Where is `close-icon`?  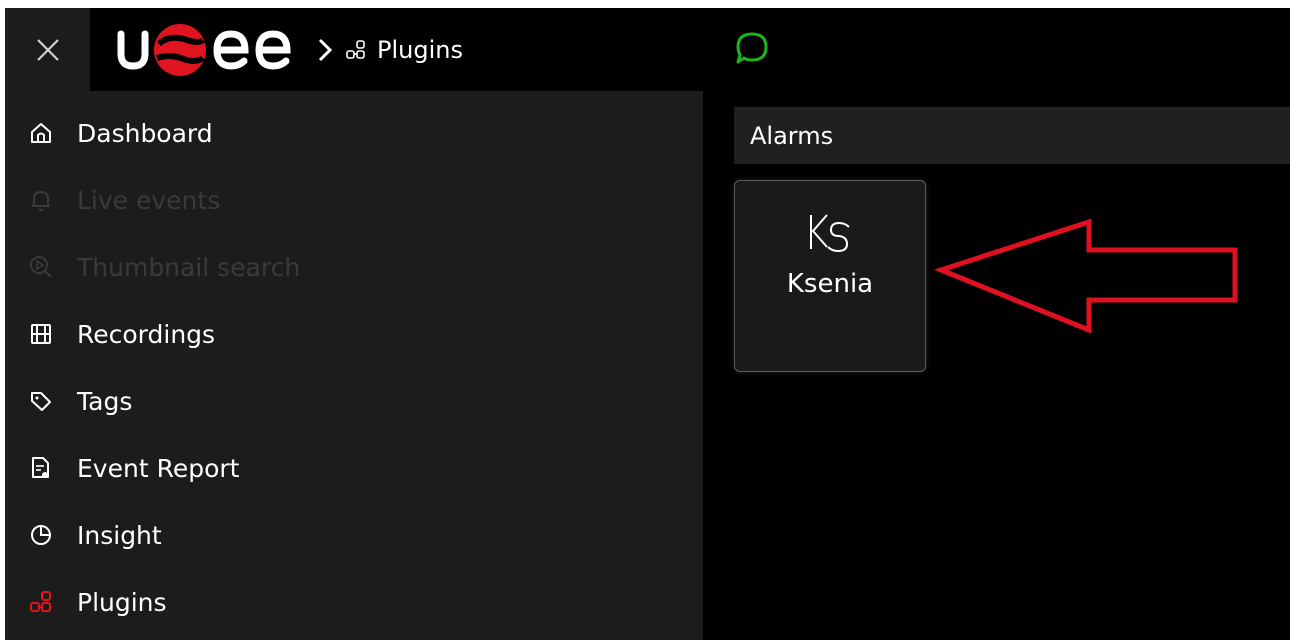
close-icon is located at coordinates (47, 49).